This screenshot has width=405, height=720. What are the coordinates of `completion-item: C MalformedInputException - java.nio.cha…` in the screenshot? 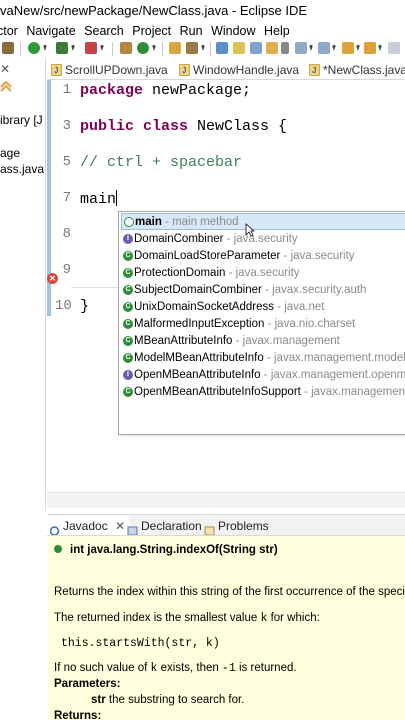 It's located at (263, 324).